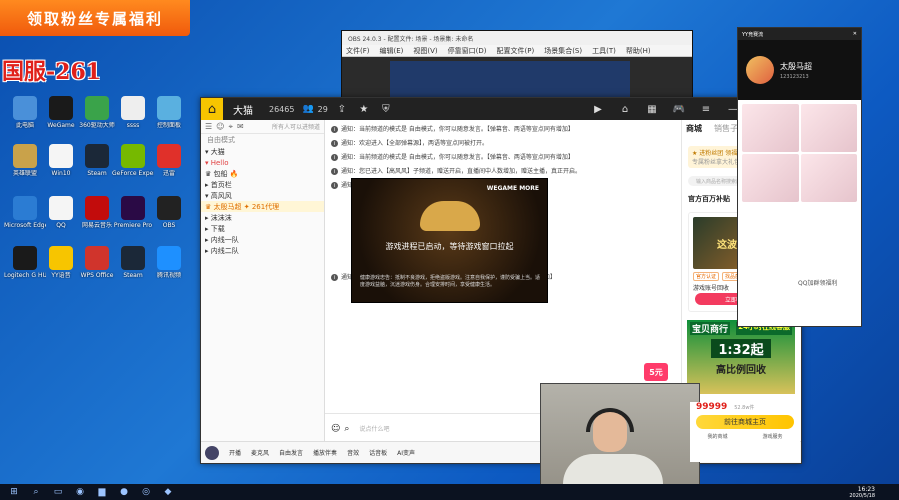 The height and width of the screenshot is (500, 899). I want to click on tree-item: ▸ 下载, so click(262, 228).